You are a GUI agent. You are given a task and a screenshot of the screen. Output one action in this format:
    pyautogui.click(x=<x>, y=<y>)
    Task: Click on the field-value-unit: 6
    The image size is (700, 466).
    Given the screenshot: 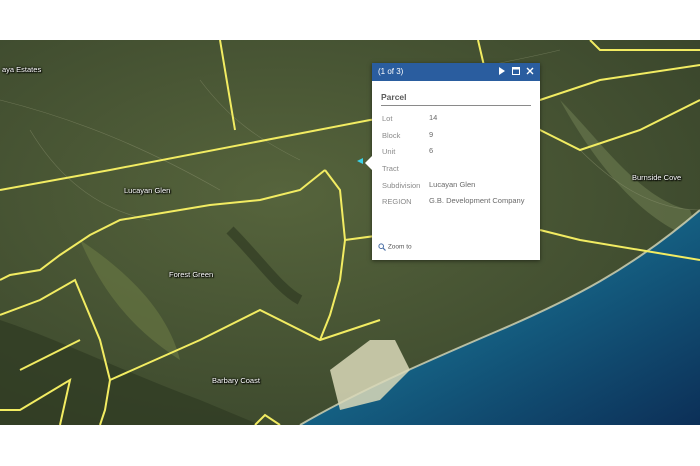 What is the action you would take?
    pyautogui.click(x=431, y=150)
    